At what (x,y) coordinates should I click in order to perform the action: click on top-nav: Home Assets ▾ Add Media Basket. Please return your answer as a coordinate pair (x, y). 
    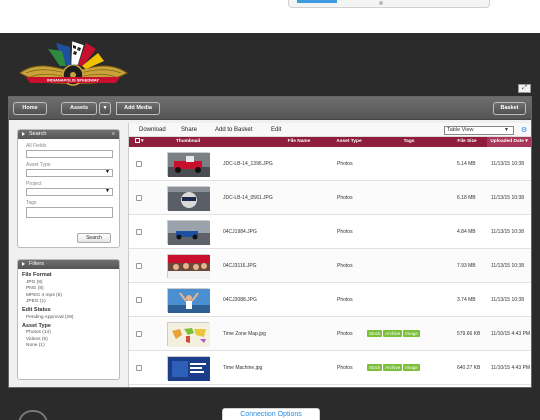
    Looking at the image, I should click on (270, 108).